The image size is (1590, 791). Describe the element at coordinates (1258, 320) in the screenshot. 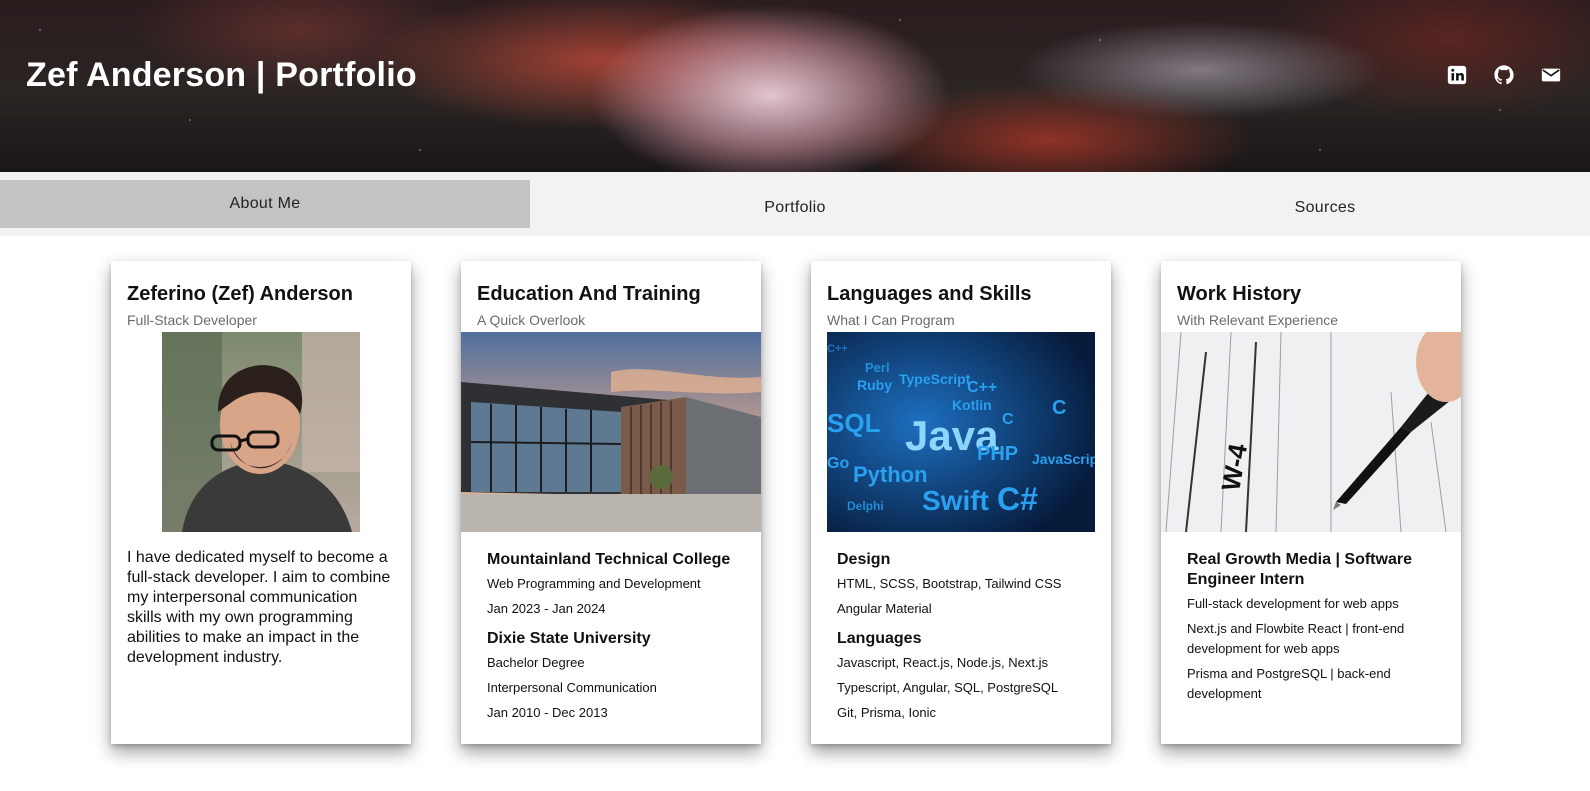

I see `card-subtitle: With Relevant Experience` at that location.